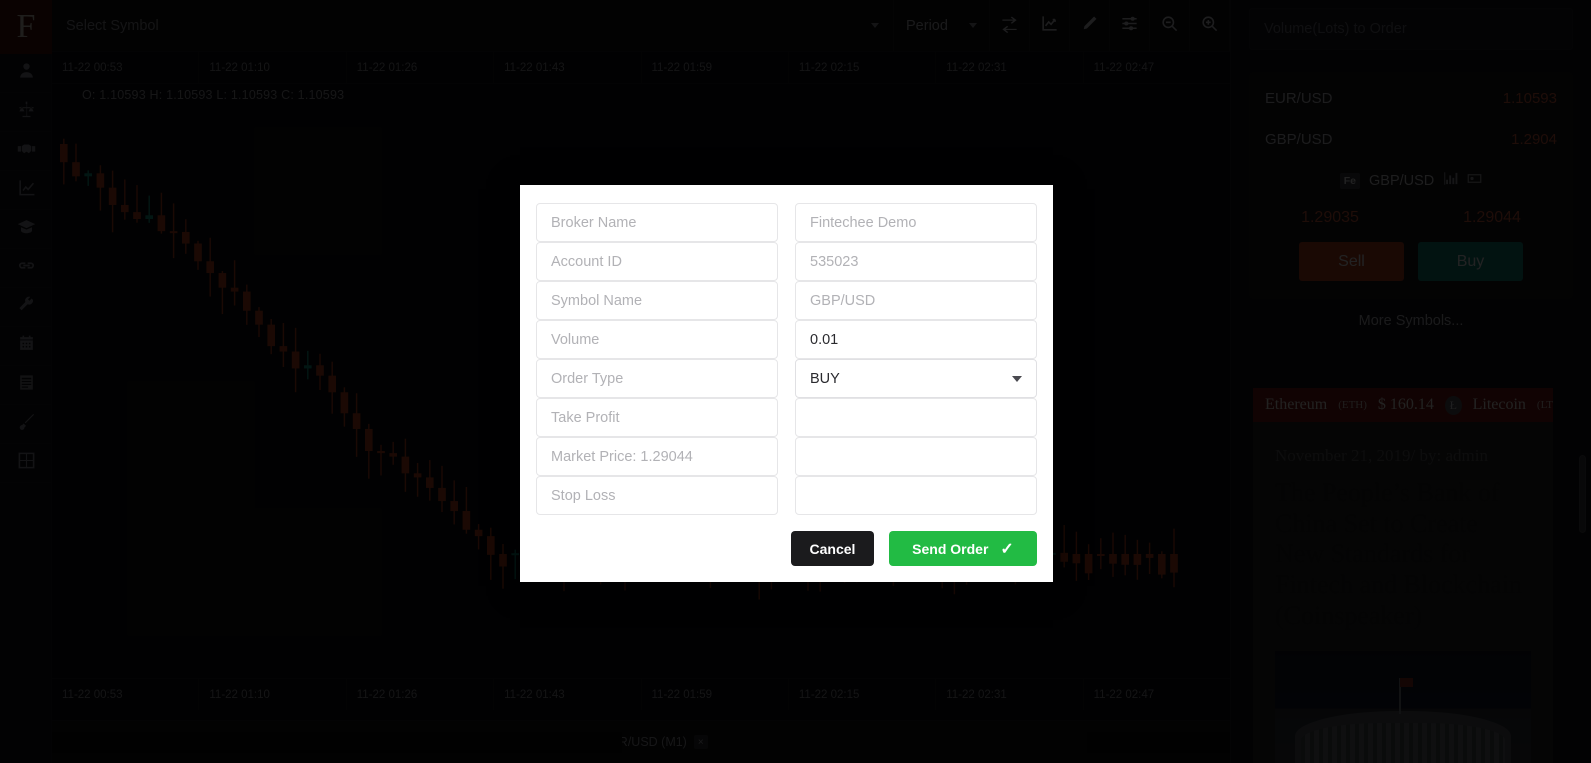  What do you see at coordinates (963, 548) in the screenshot?
I see `send-order-button: Send Order ✓` at bounding box center [963, 548].